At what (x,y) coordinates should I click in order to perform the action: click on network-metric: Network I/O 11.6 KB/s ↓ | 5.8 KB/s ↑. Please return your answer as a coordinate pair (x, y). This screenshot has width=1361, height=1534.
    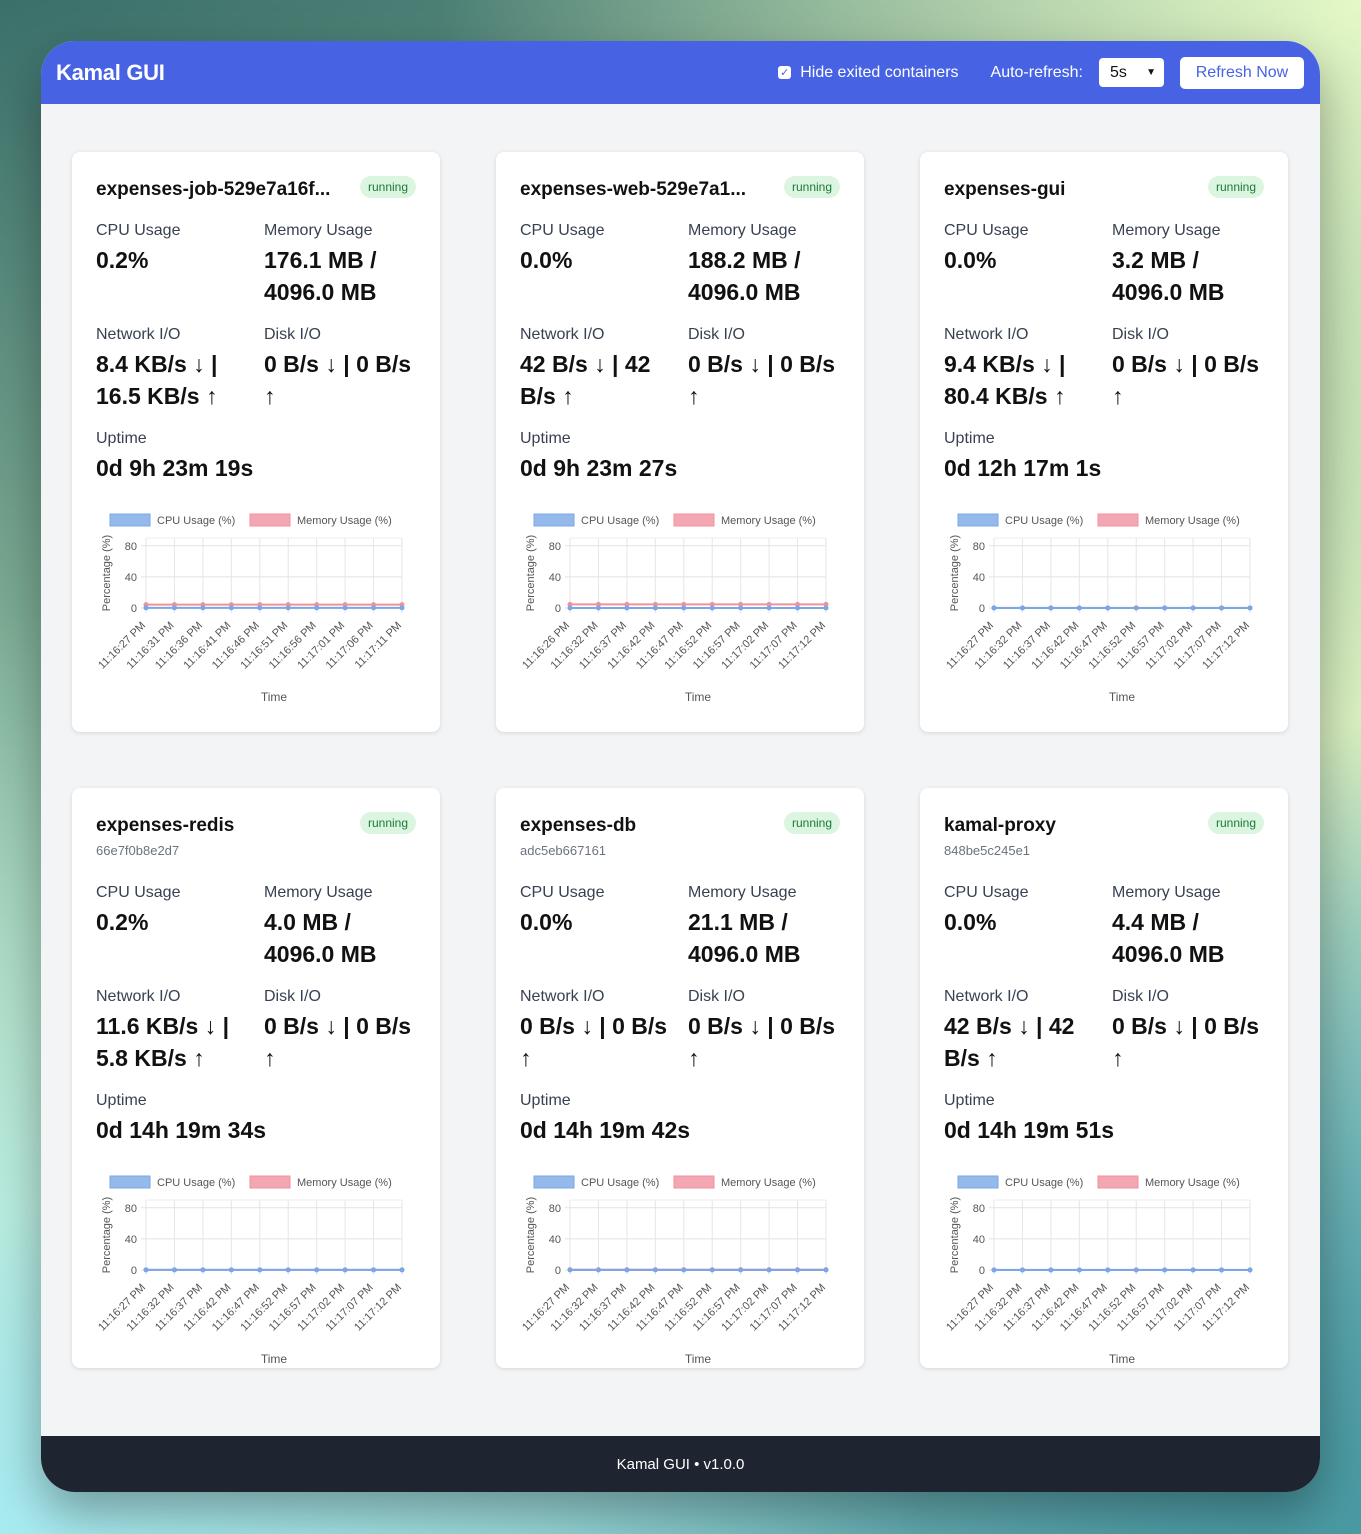
    Looking at the image, I should click on (176, 1031).